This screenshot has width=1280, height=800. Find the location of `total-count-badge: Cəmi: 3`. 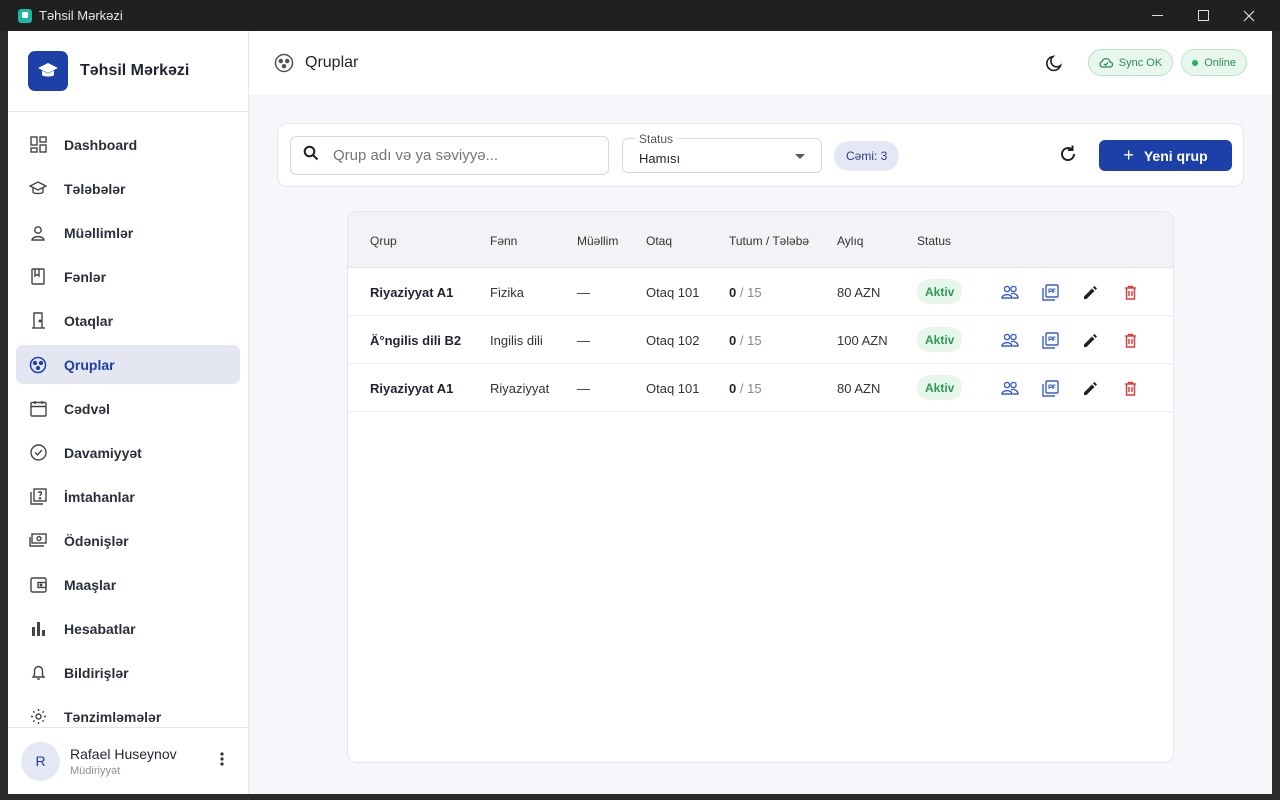

total-count-badge: Cəmi: 3 is located at coordinates (867, 156).